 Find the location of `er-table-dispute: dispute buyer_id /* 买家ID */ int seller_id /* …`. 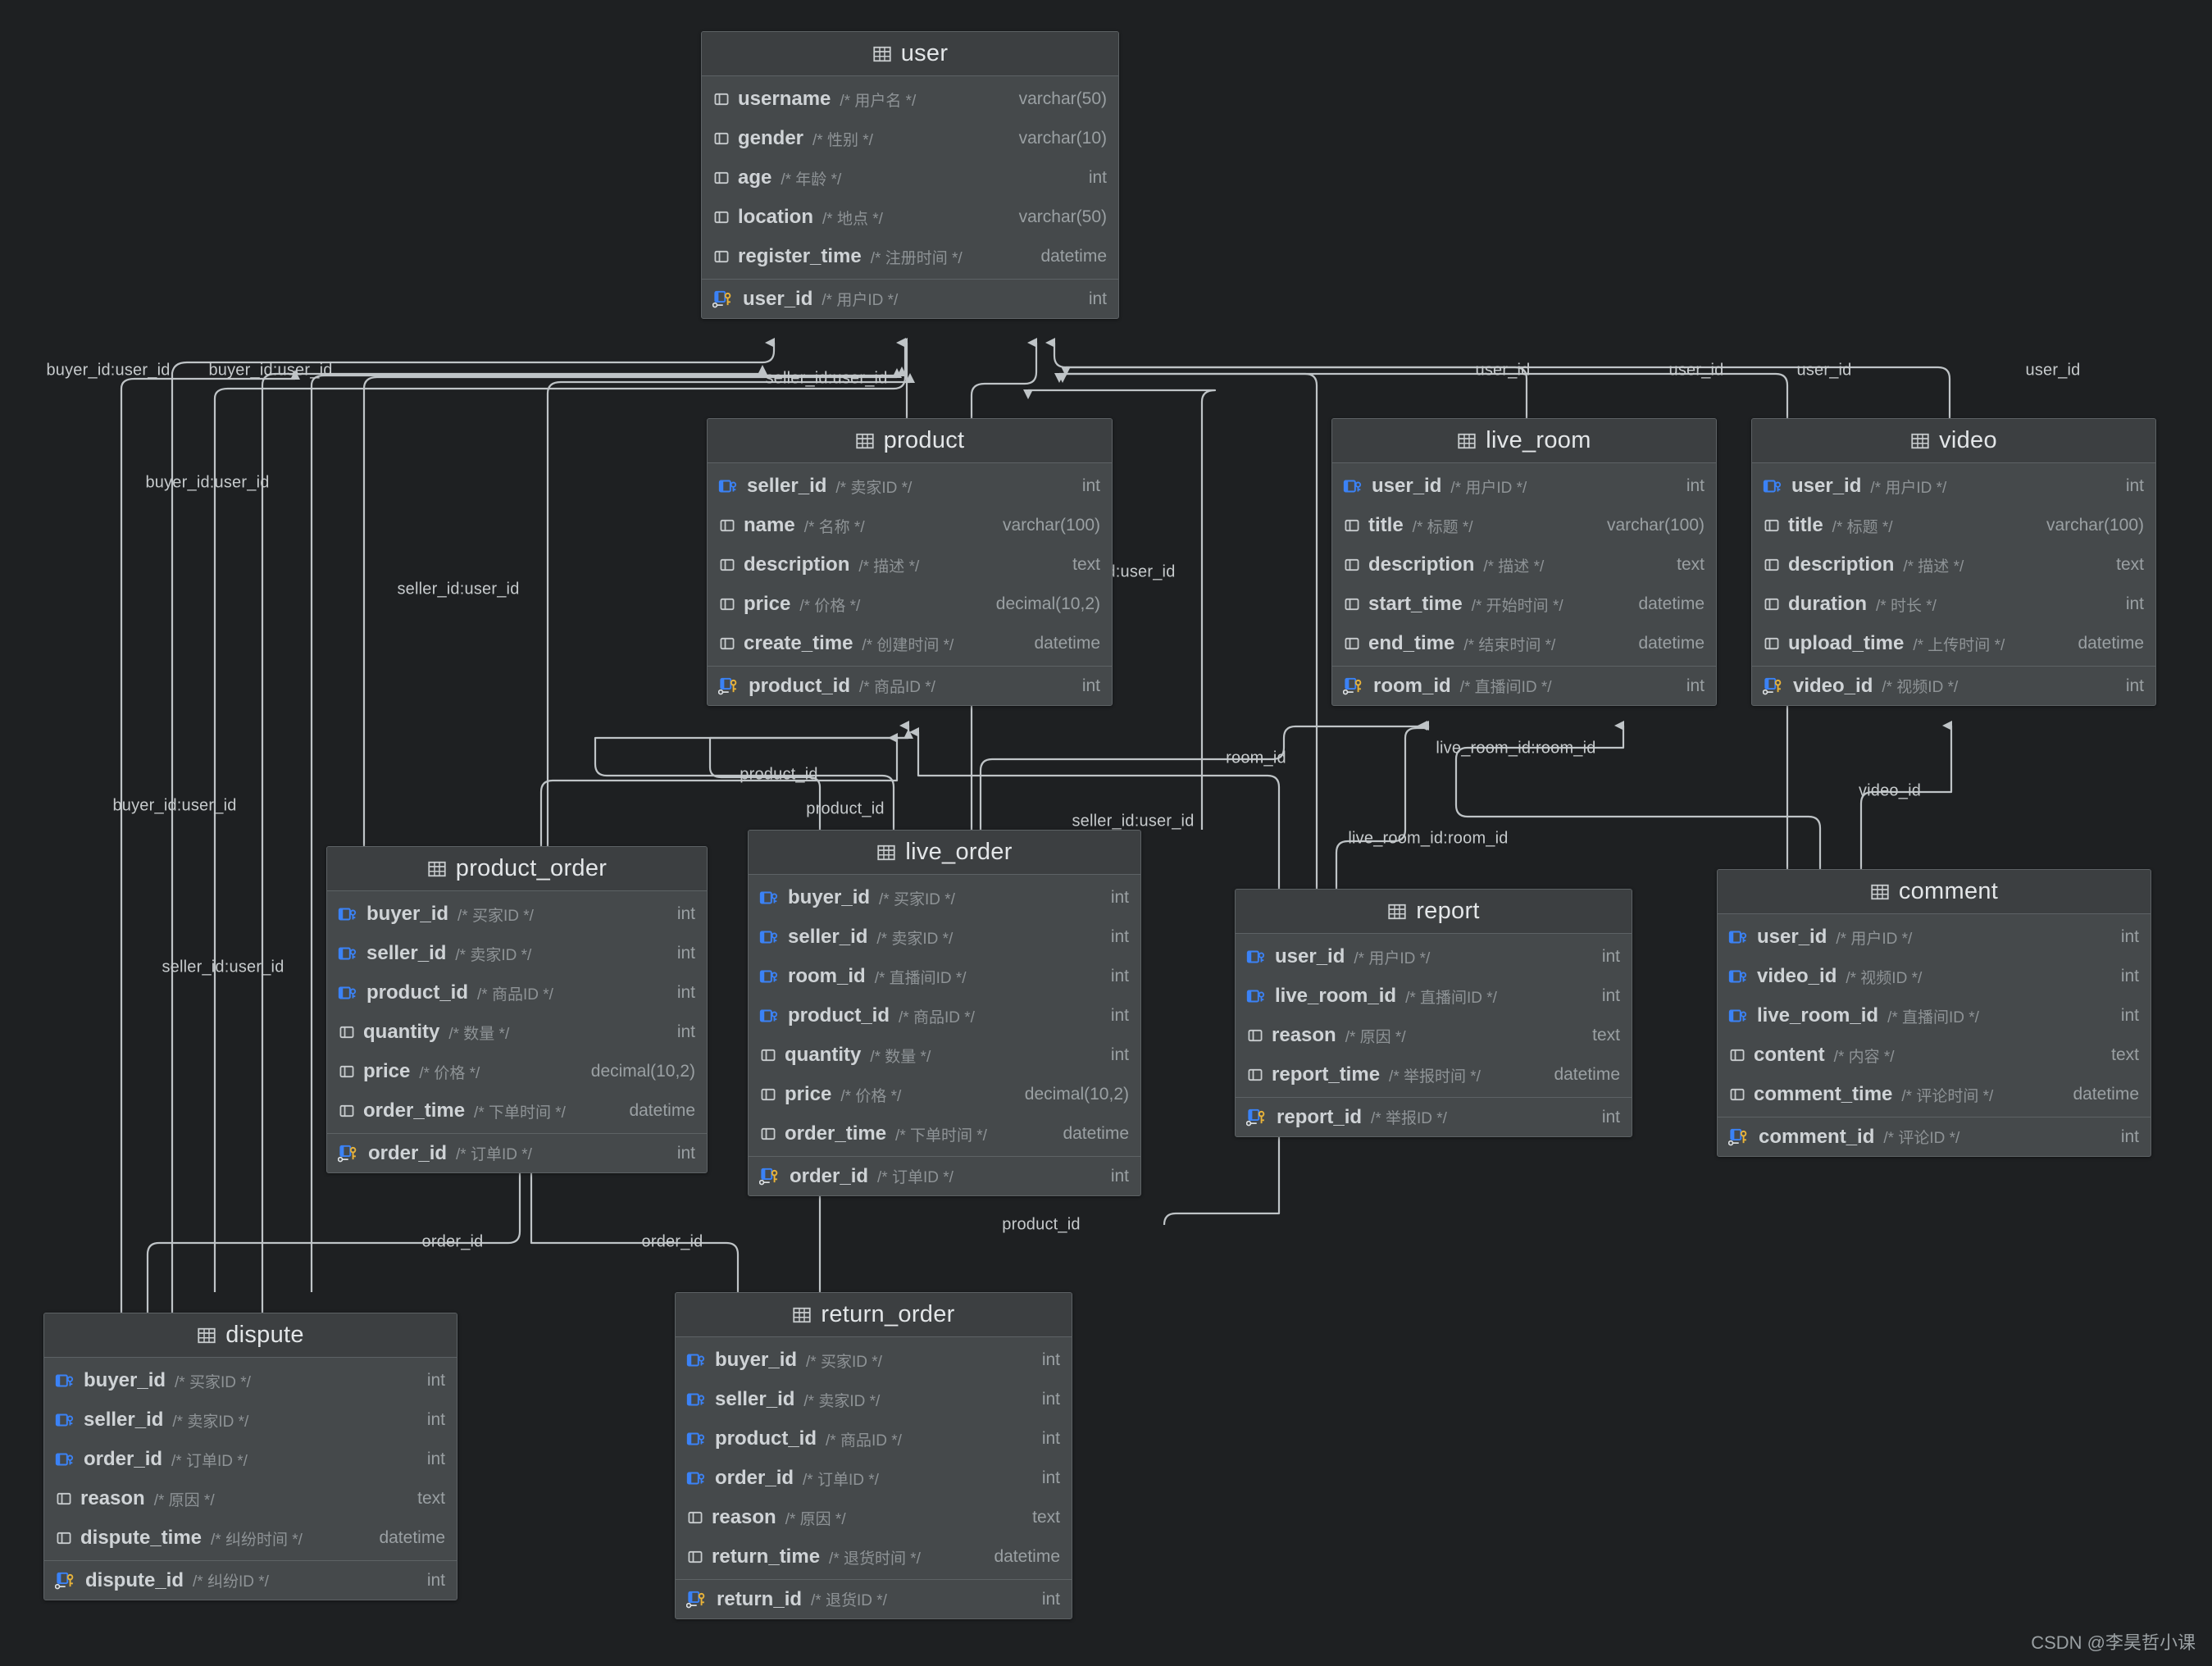

er-table-dispute: dispute buyer_id /* 买家ID */ int seller_id /* … is located at coordinates (250, 1456).